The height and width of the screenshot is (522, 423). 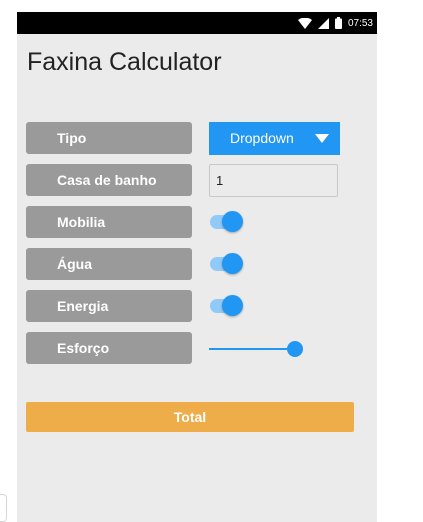 I want to click on status-bar: 07:53, so click(x=197, y=23).